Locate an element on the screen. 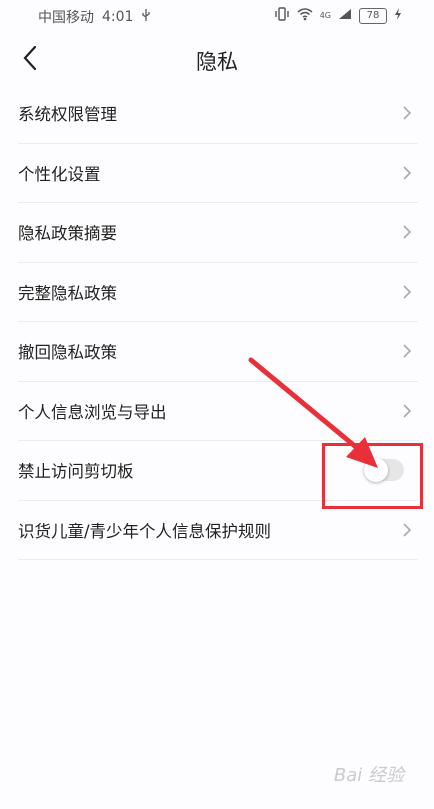 This screenshot has width=434, height=809. header: 隐私 is located at coordinates (217, 60).